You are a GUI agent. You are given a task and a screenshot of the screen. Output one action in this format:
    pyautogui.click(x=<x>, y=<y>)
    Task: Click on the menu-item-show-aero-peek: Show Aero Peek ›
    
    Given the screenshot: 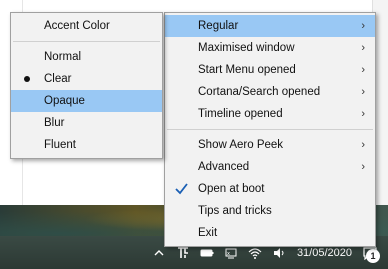 What is the action you would take?
    pyautogui.click(x=270, y=145)
    